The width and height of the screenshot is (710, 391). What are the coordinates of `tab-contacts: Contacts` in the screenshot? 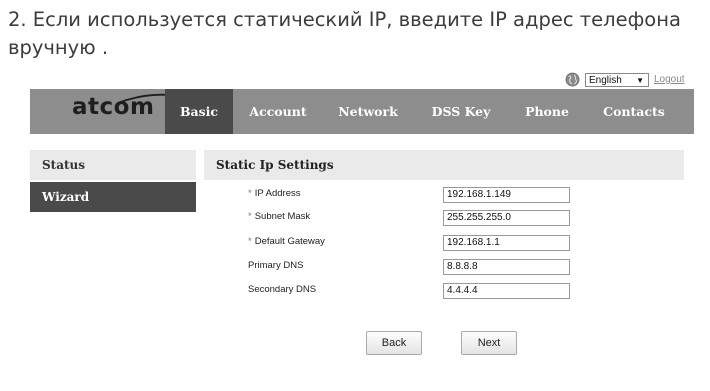 It's located at (634, 111).